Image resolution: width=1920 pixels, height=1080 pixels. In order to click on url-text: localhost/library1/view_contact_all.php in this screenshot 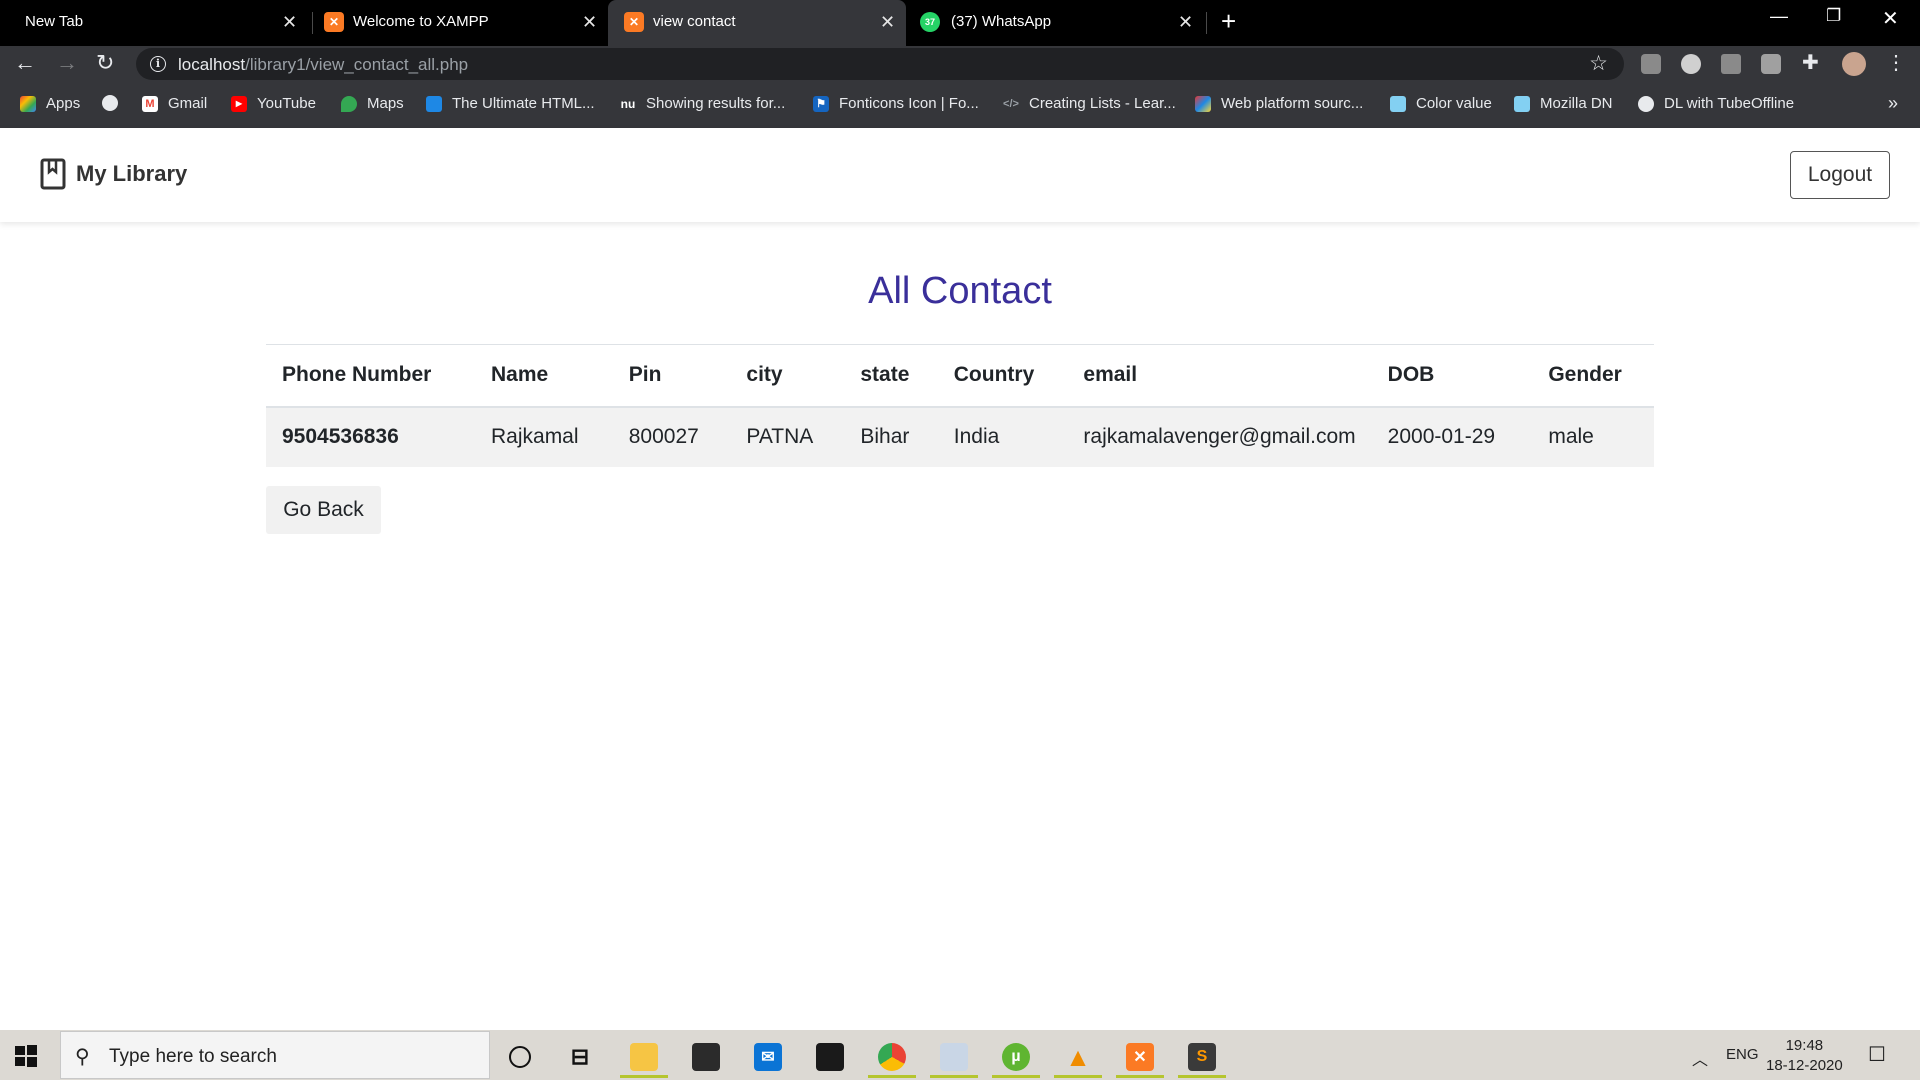, I will do `click(323, 65)`.